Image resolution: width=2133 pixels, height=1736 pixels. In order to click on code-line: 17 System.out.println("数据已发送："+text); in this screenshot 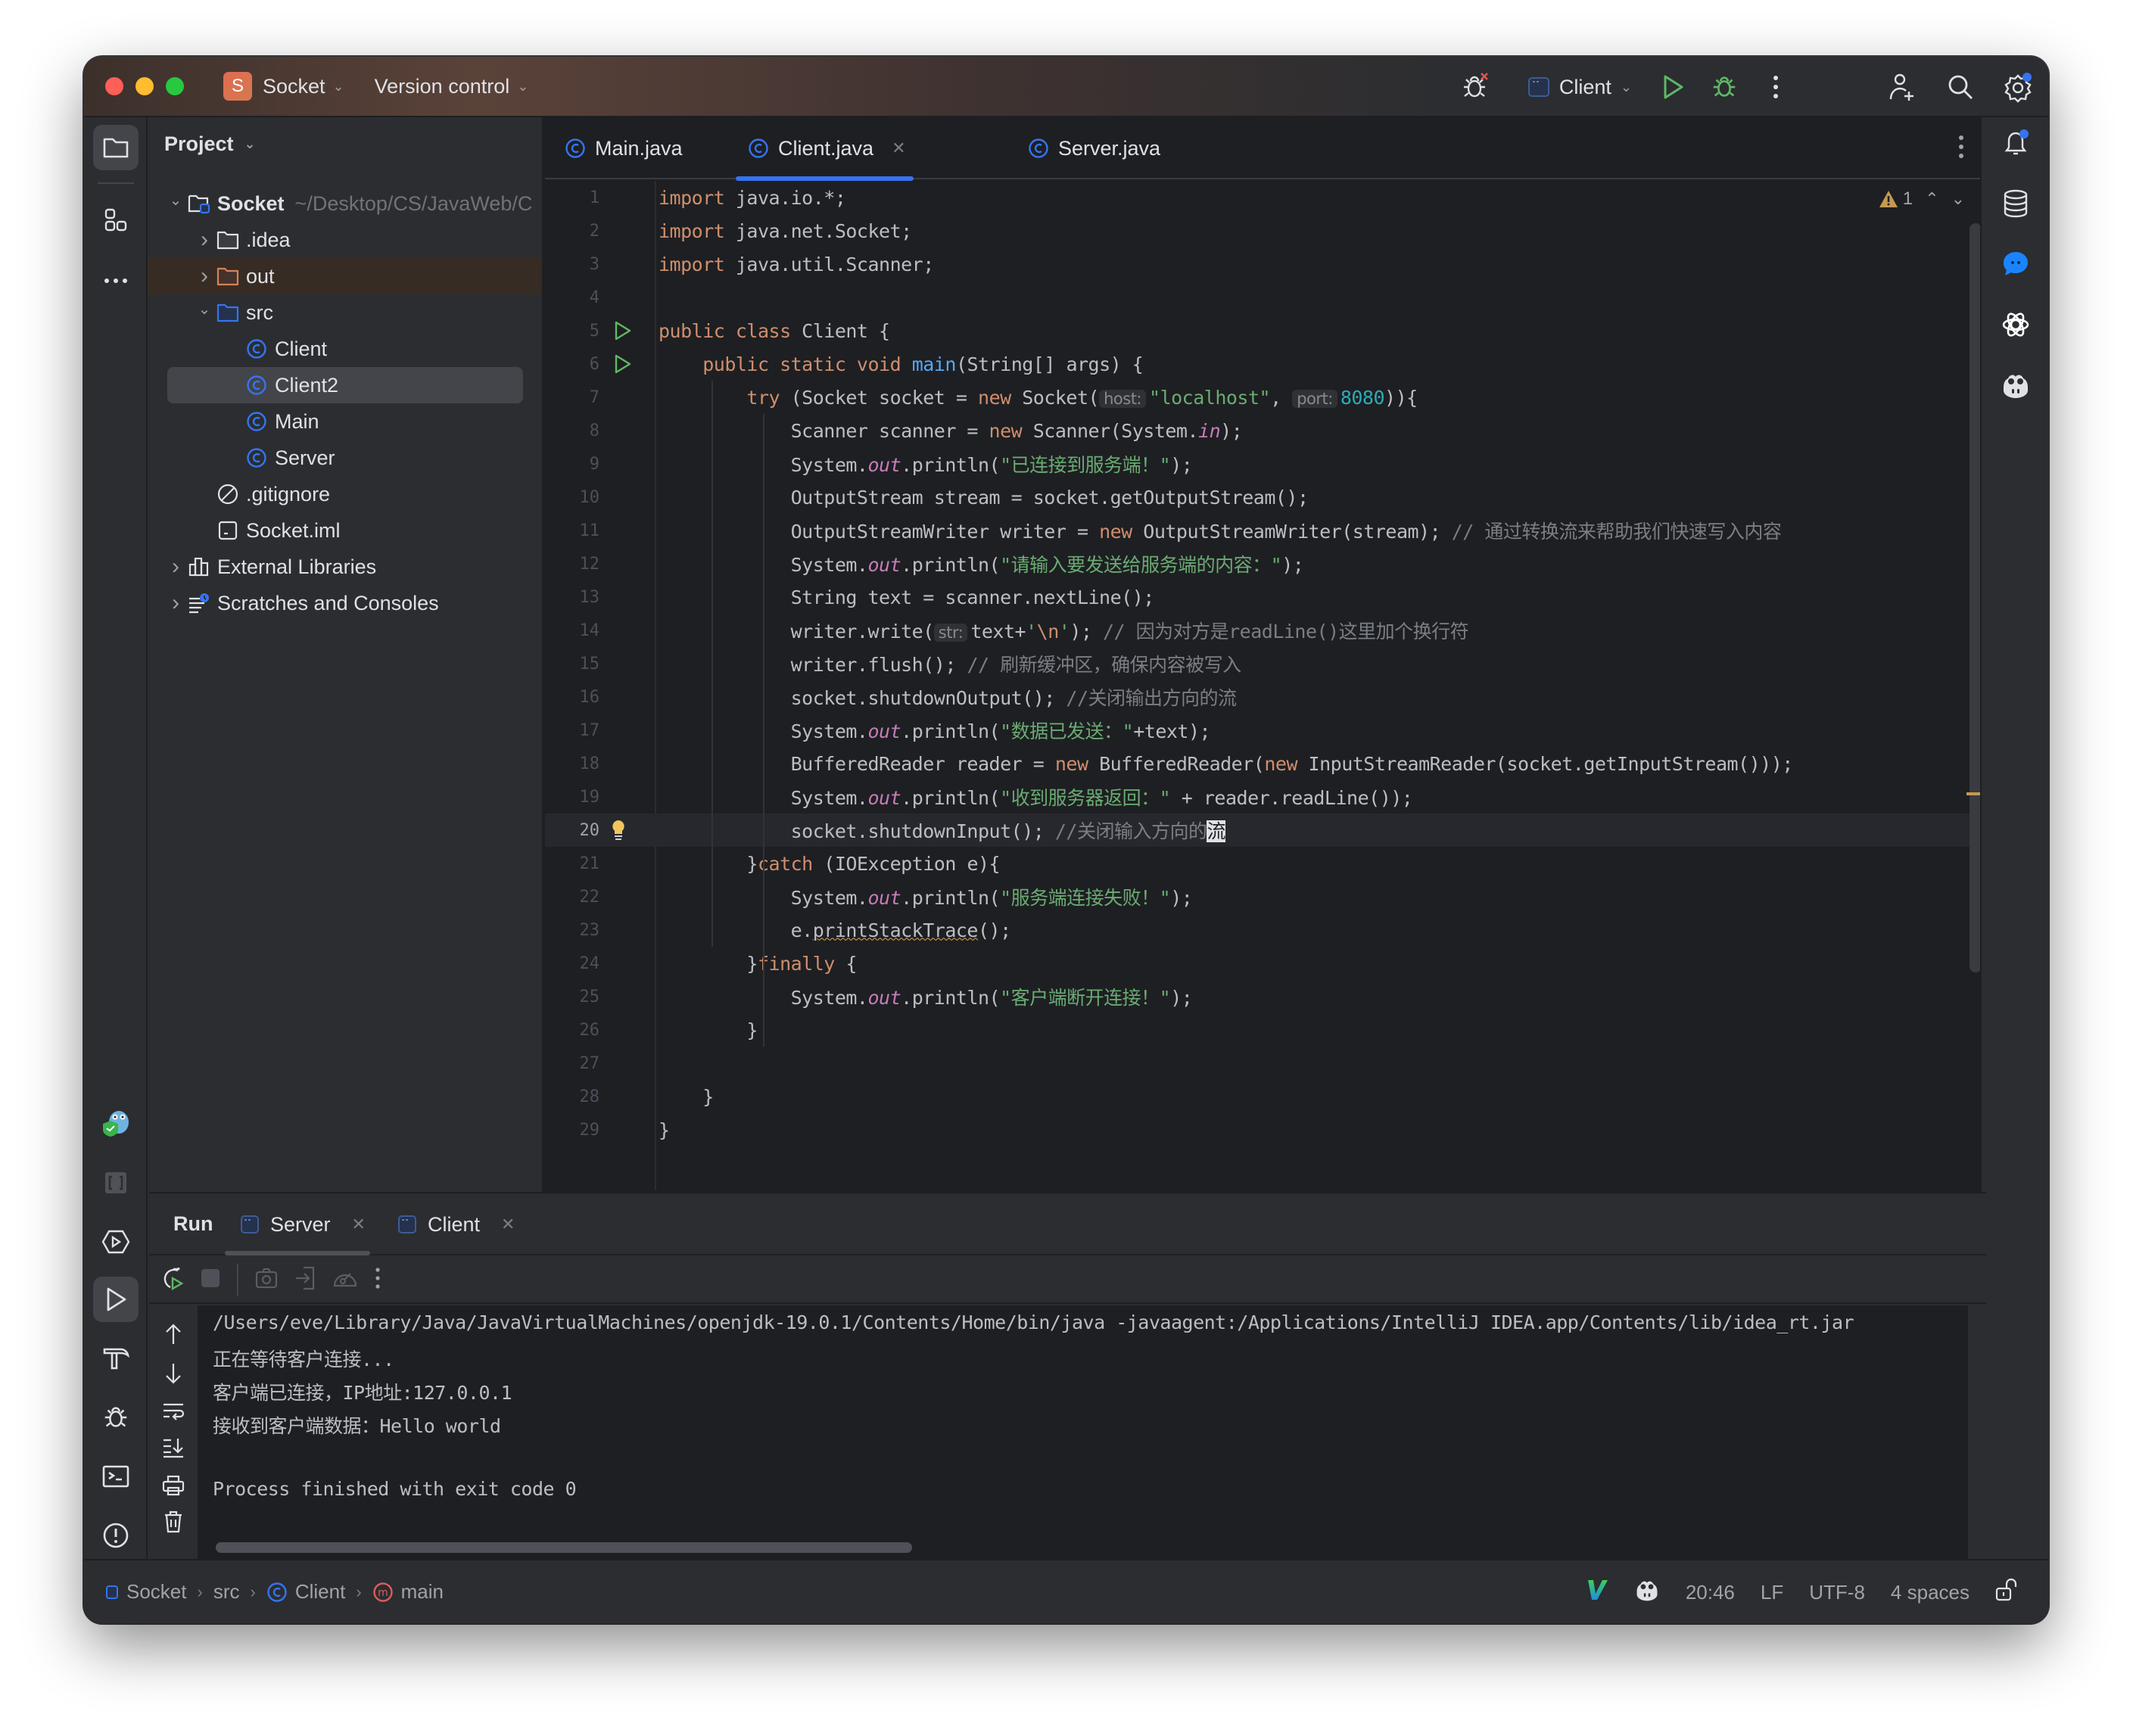, I will do `click(1266, 730)`.